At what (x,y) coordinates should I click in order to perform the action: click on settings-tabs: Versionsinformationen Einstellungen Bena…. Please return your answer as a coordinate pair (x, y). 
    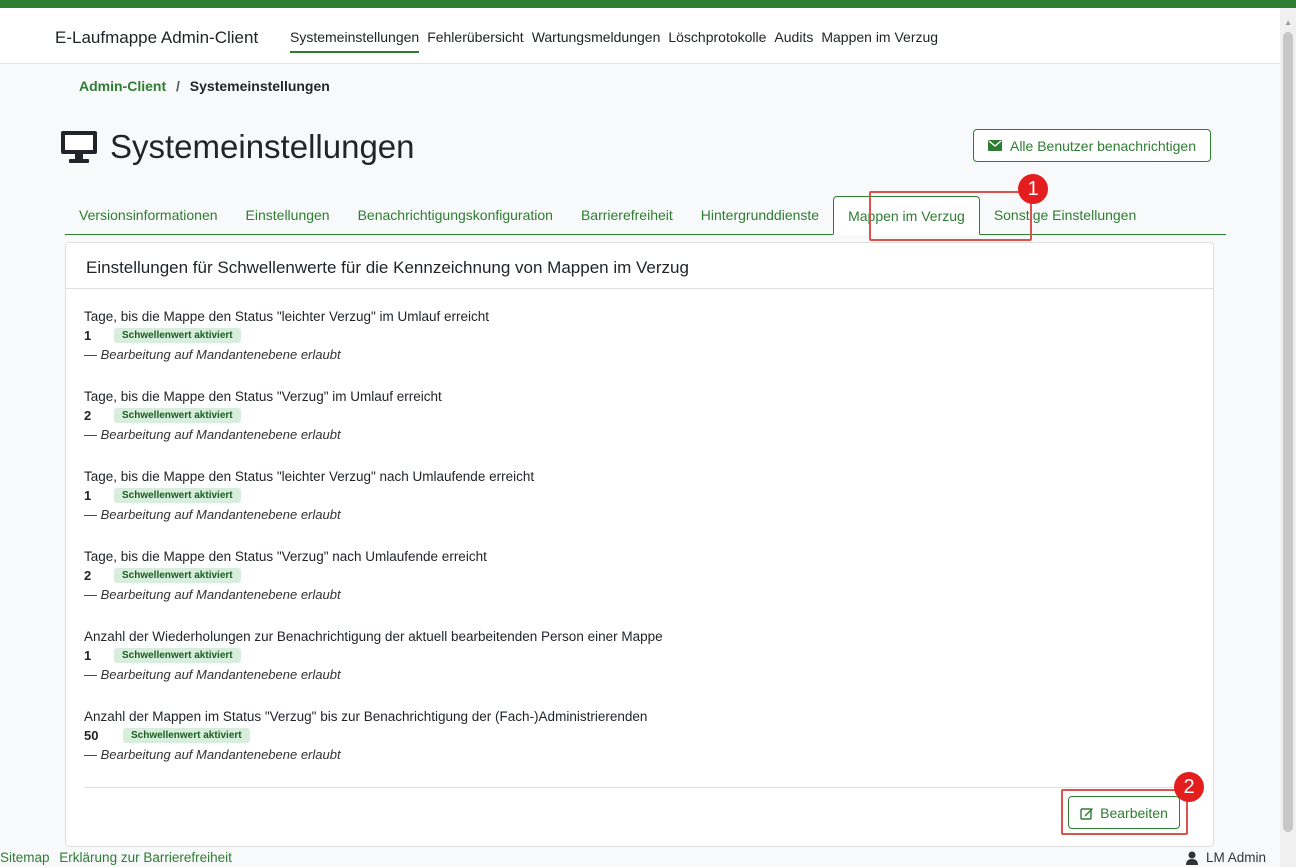
    Looking at the image, I should click on (645, 215).